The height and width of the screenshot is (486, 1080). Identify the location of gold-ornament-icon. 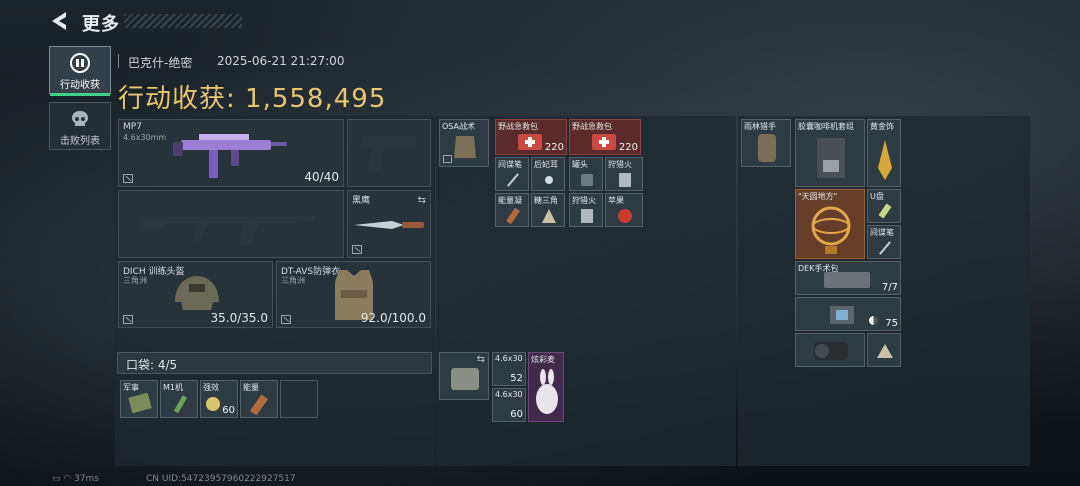
(885, 160).